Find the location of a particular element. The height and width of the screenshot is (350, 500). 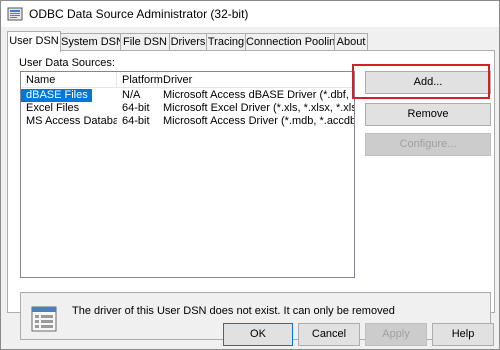

user-data-sources-label: User Data Sources: is located at coordinates (67, 63).